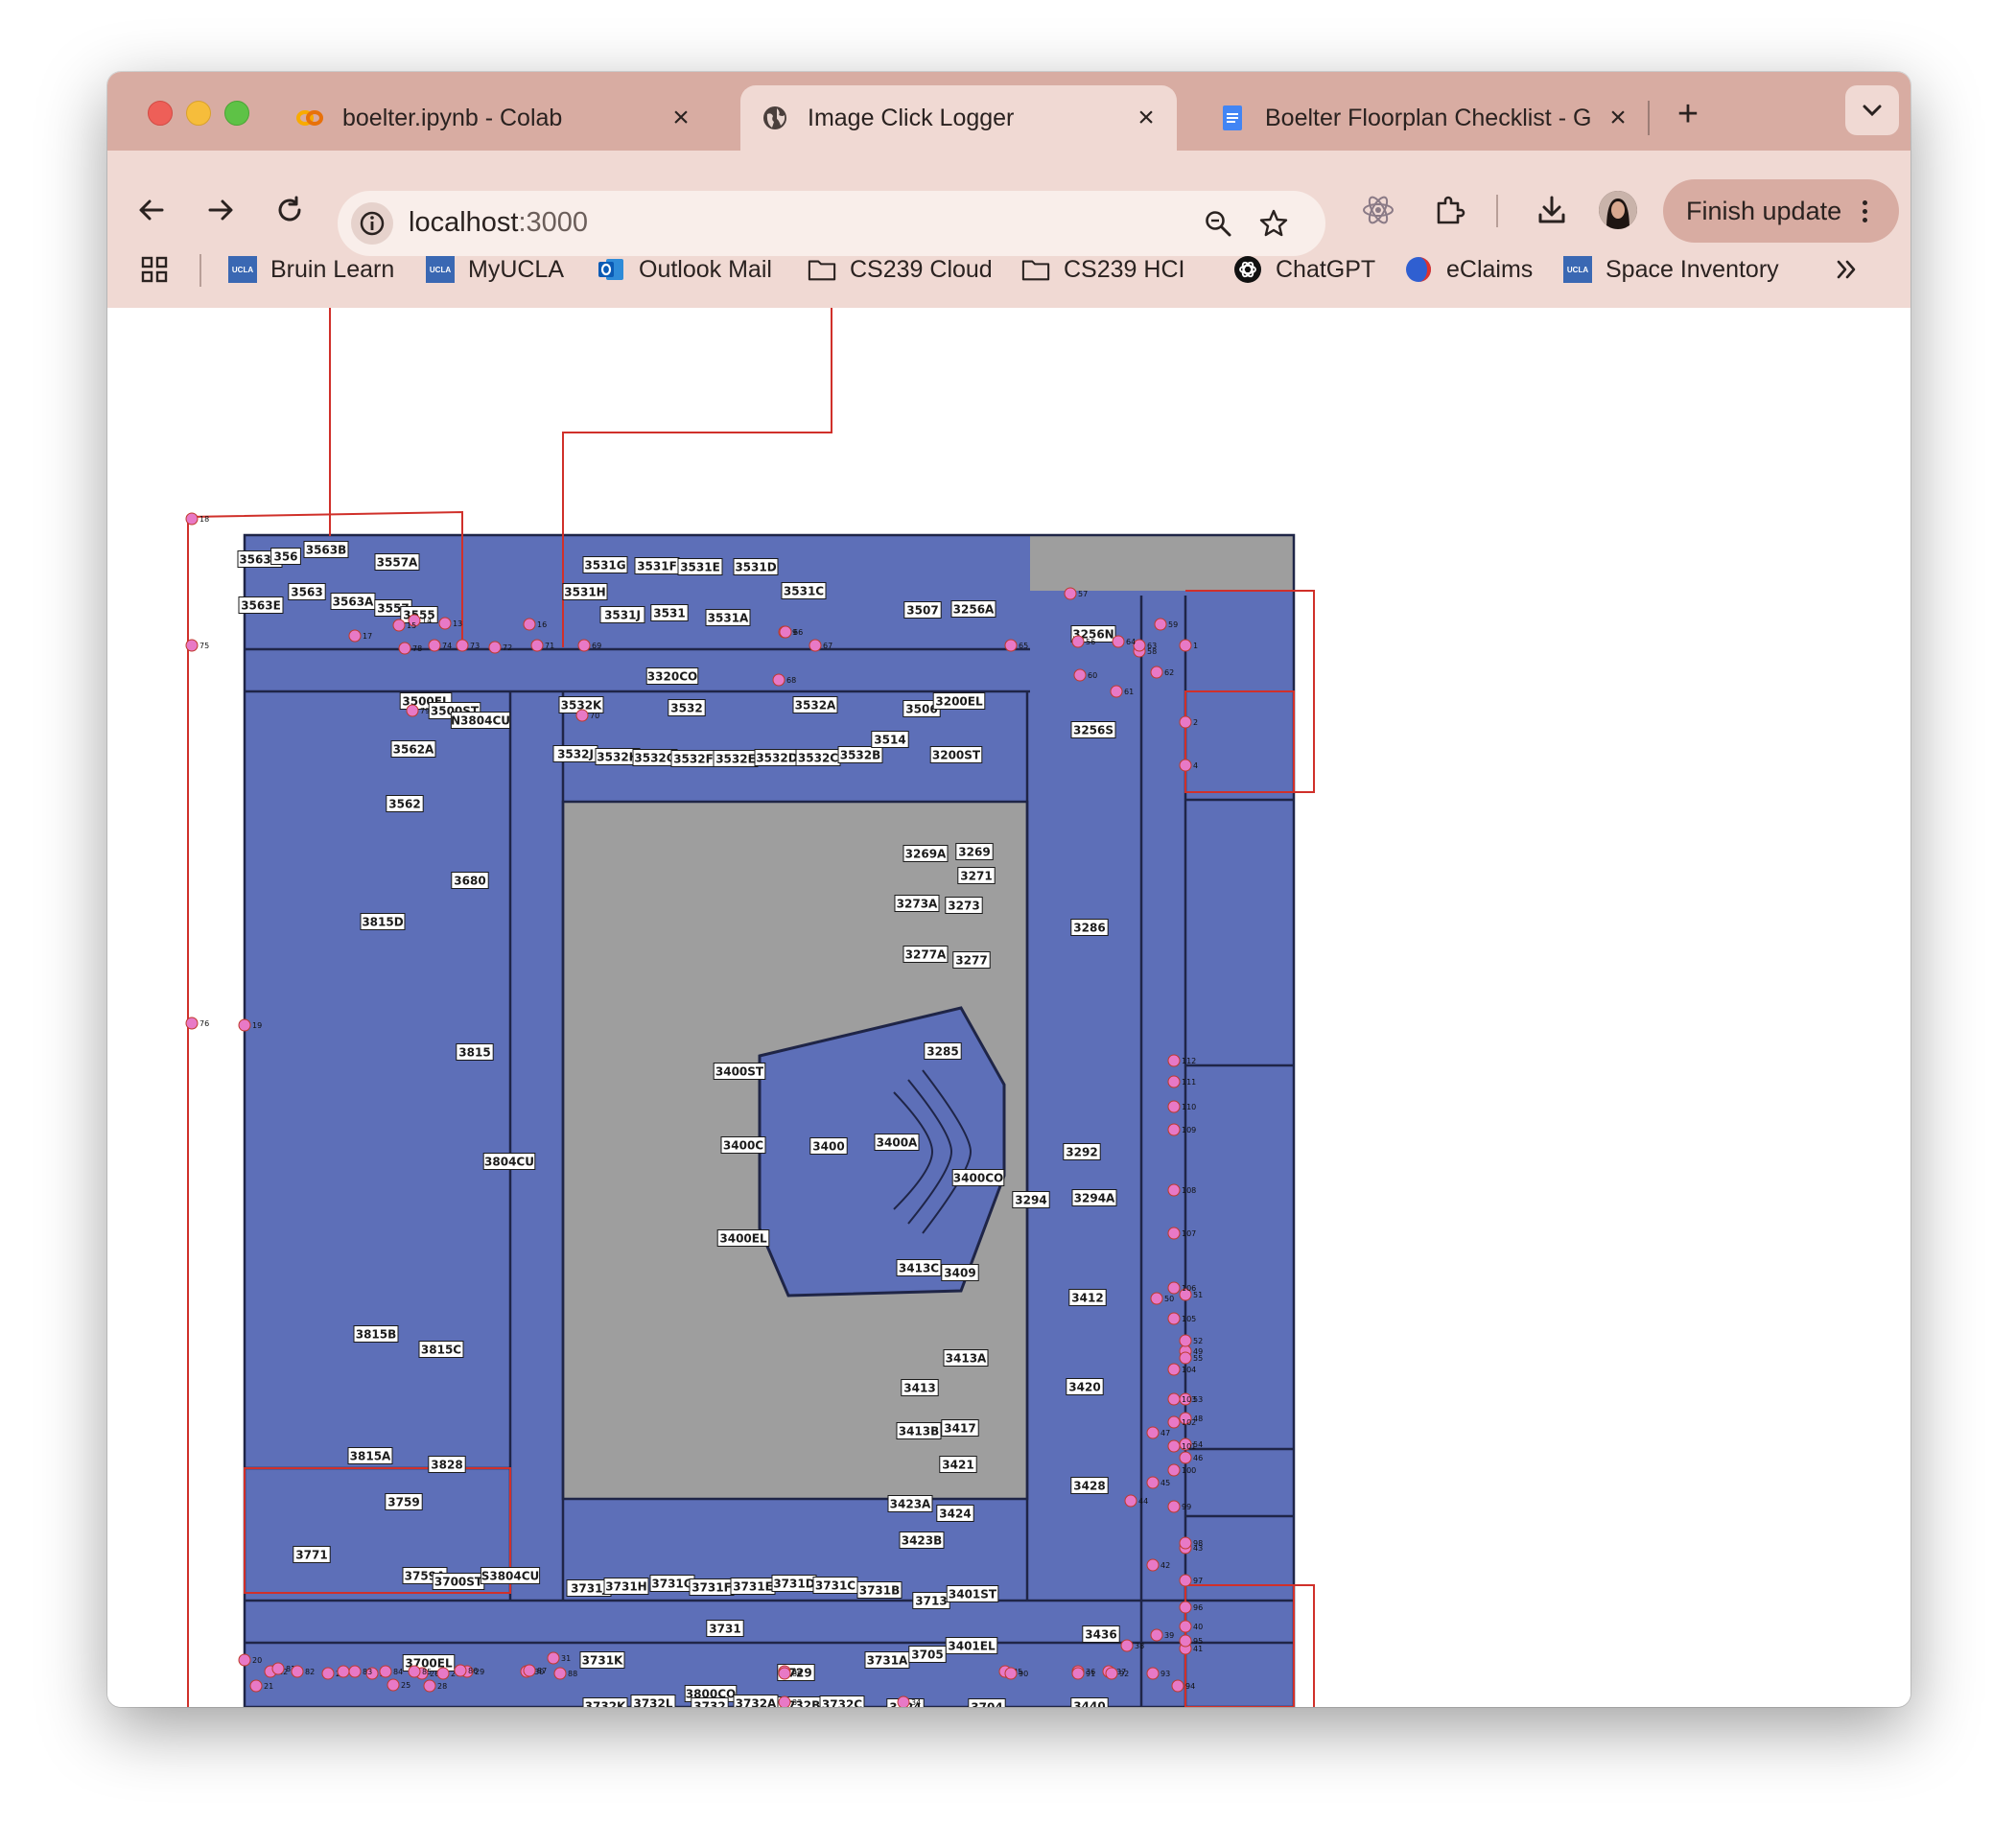  Describe the element at coordinates (221, 210) in the screenshot. I see `forward-button` at that location.